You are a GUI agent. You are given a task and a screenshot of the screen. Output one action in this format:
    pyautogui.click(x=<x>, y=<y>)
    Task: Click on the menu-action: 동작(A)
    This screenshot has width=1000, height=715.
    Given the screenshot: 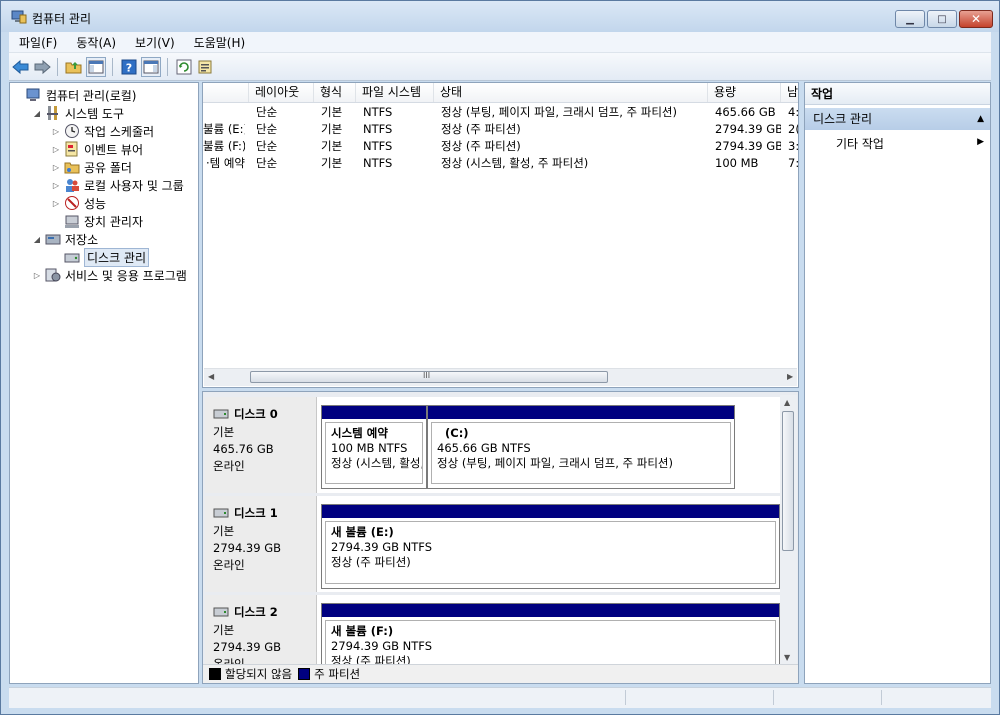 What is the action you would take?
    pyautogui.click(x=95, y=42)
    